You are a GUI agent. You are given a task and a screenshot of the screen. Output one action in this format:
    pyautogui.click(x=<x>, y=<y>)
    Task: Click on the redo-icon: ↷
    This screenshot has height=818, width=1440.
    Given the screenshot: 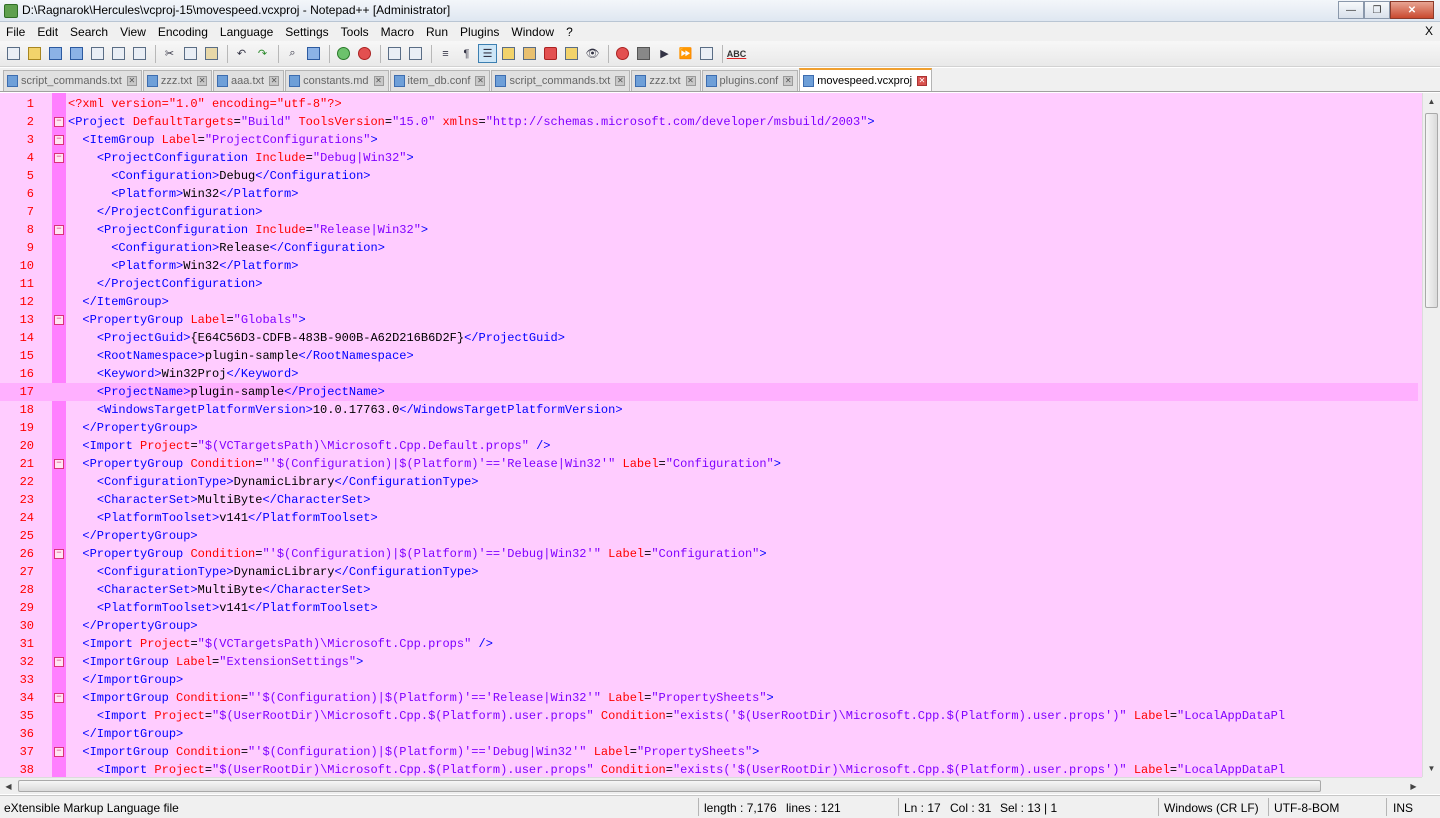 What is the action you would take?
    pyautogui.click(x=262, y=53)
    